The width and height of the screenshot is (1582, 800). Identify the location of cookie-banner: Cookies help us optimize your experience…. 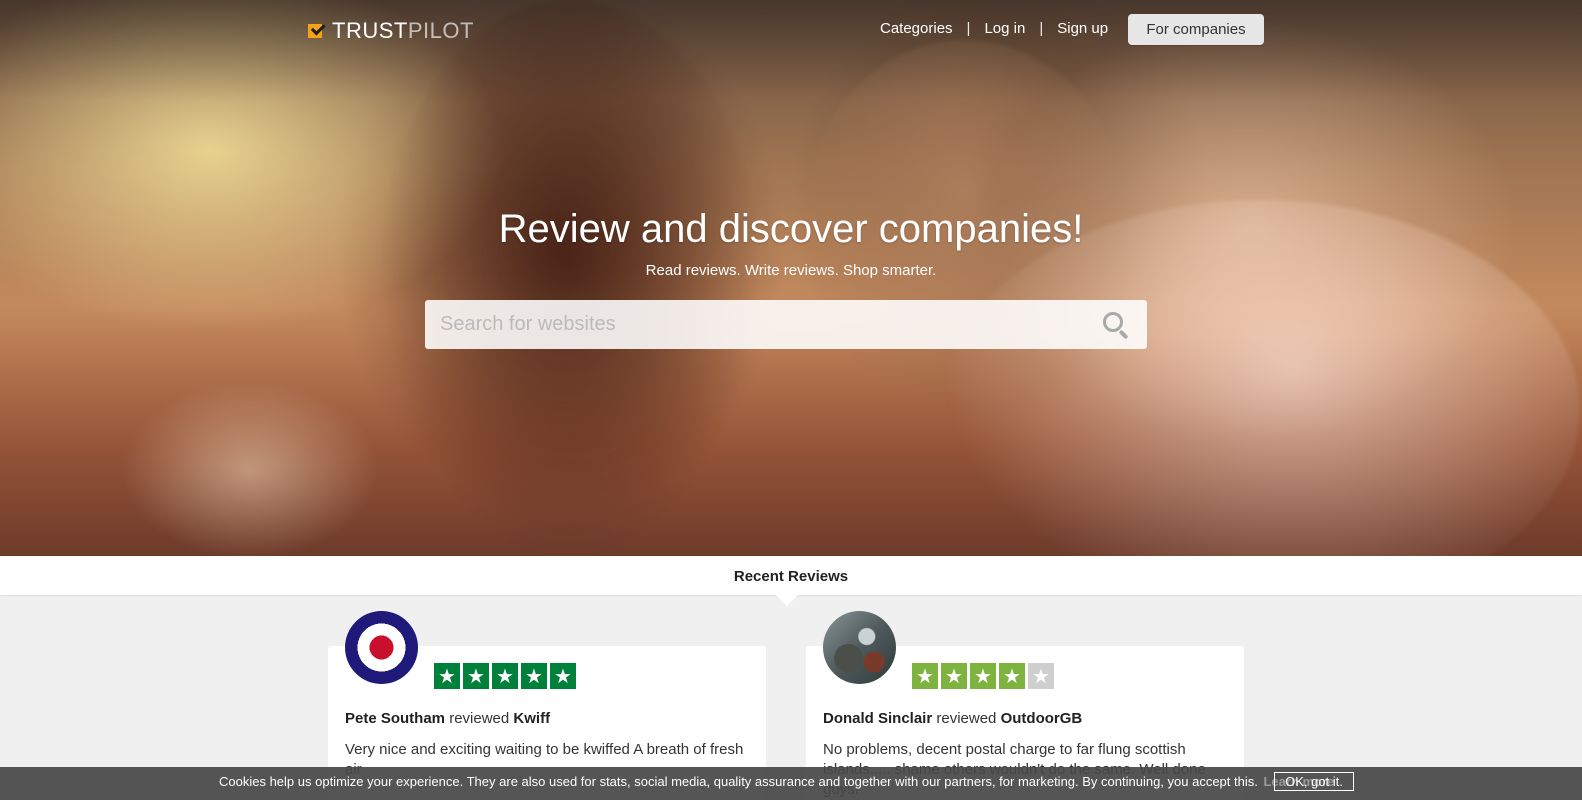
(791, 783).